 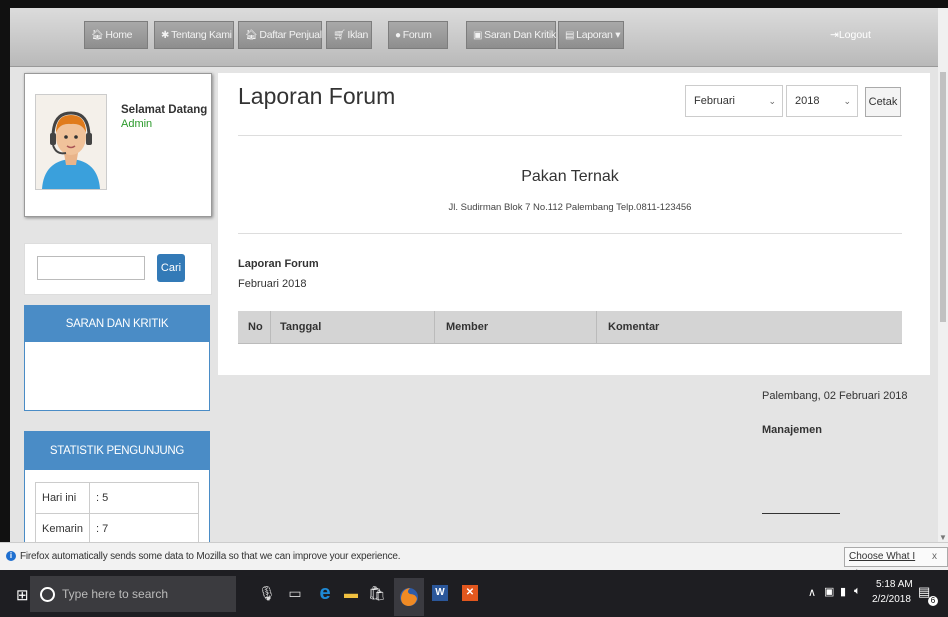 What do you see at coordinates (616, 35) in the screenshot?
I see `caret-down-icon: ▾` at bounding box center [616, 35].